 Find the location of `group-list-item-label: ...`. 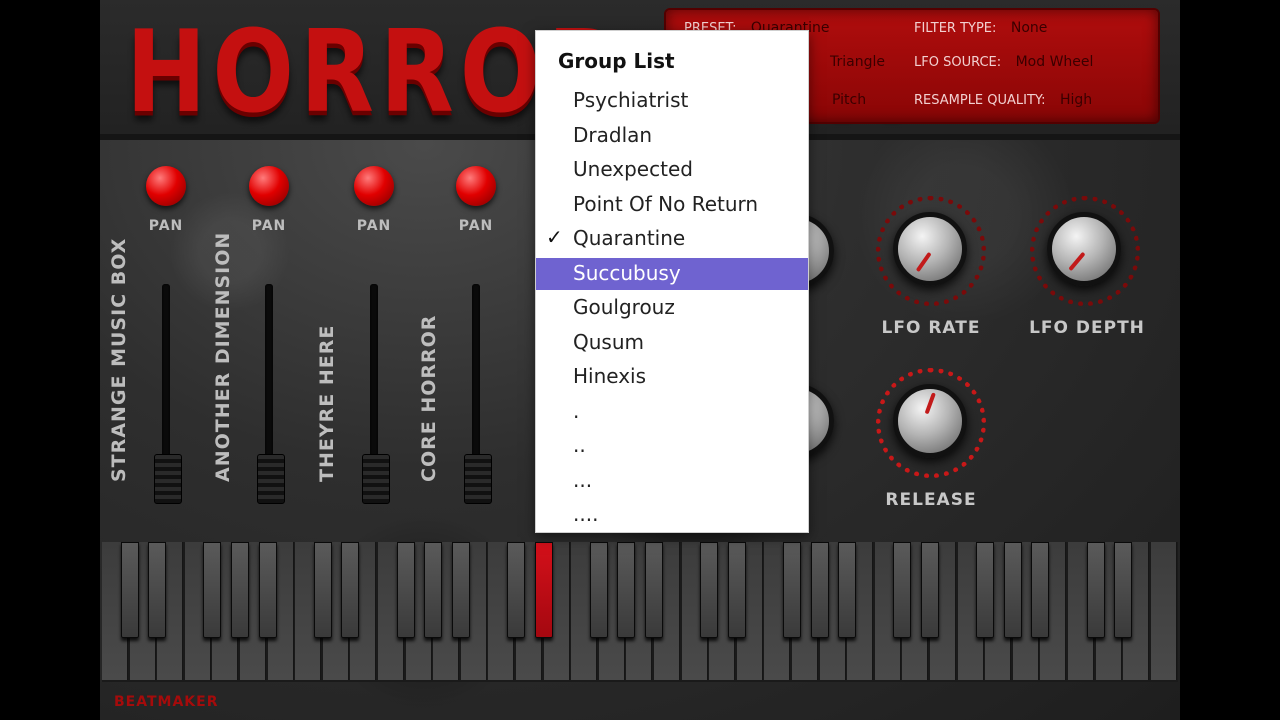

group-list-item-label: ... is located at coordinates (583, 479).